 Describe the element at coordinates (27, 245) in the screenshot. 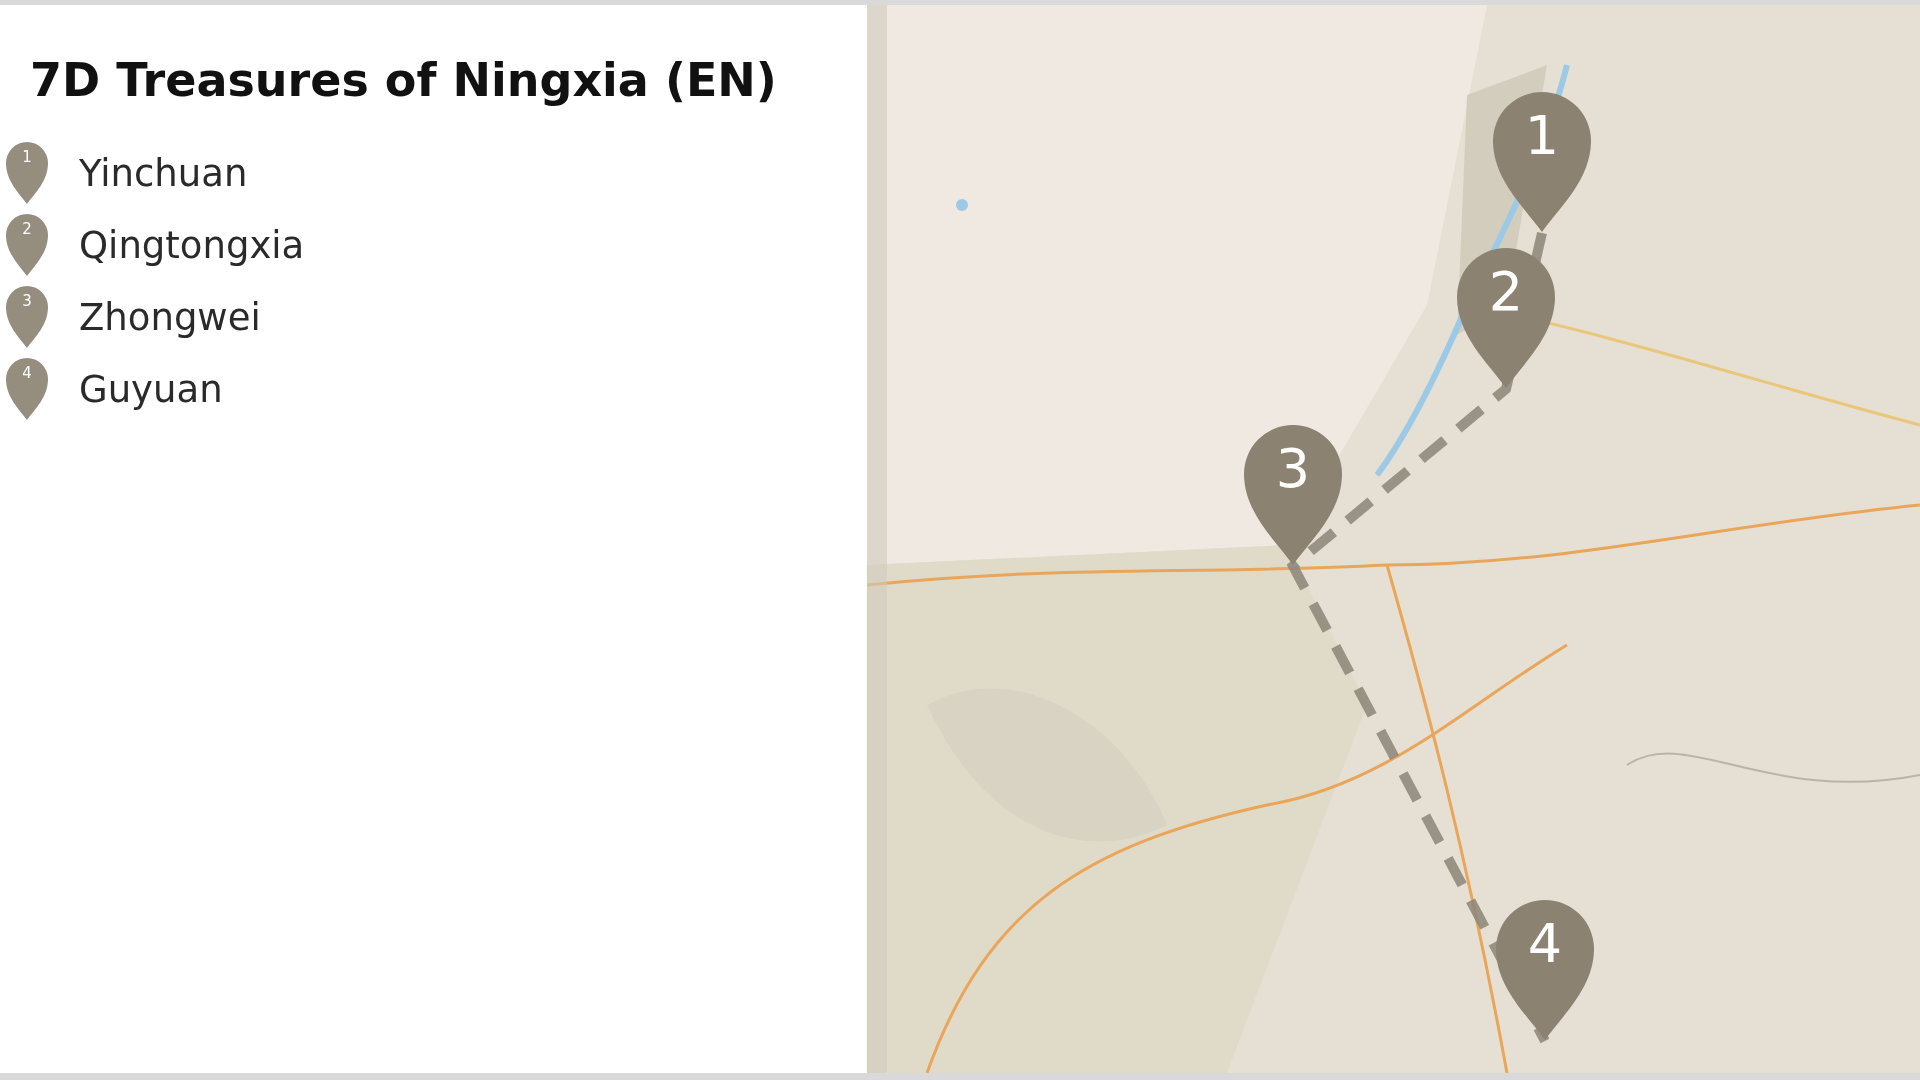

I see `pin-icon: 2` at that location.